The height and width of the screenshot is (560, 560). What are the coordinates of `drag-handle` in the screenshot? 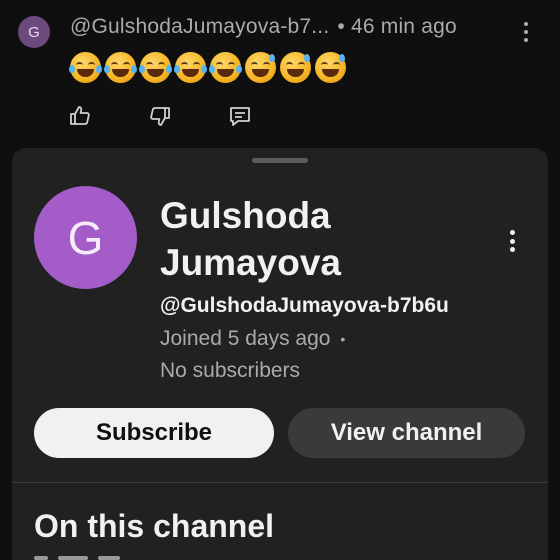 It's located at (280, 160).